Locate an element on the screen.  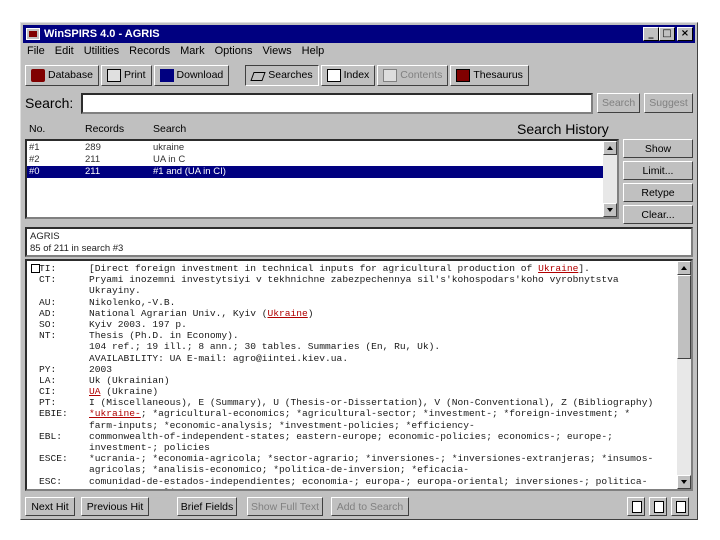
field-value: investment-; policies is located at coordinates (149, 447).